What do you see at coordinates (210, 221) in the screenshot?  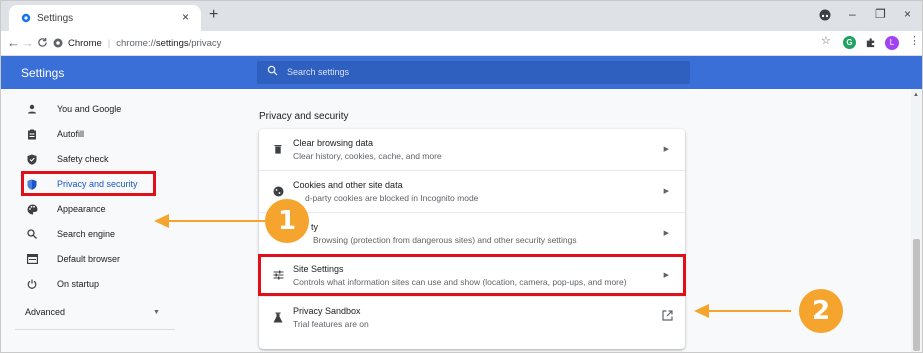 I see `arrow-to-privacy` at bounding box center [210, 221].